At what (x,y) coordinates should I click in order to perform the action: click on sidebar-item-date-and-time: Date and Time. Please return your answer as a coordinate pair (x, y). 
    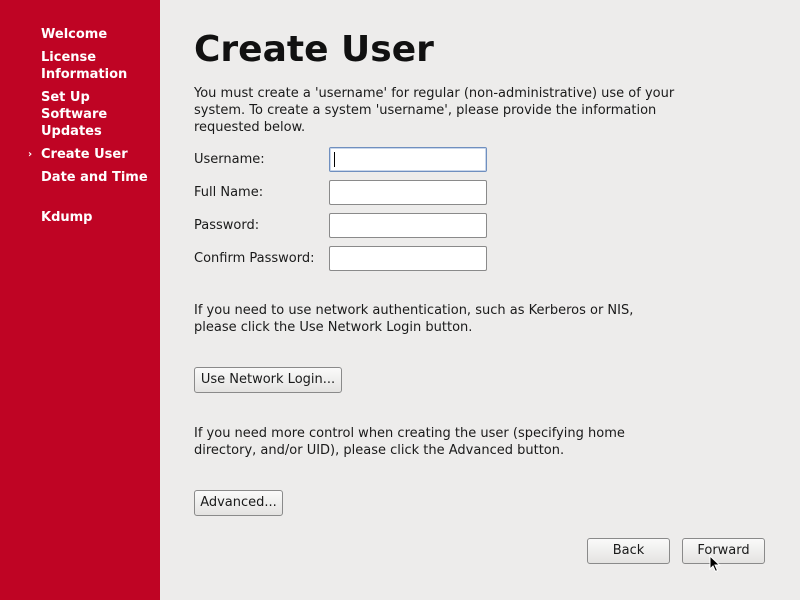
    Looking at the image, I should click on (98, 177).